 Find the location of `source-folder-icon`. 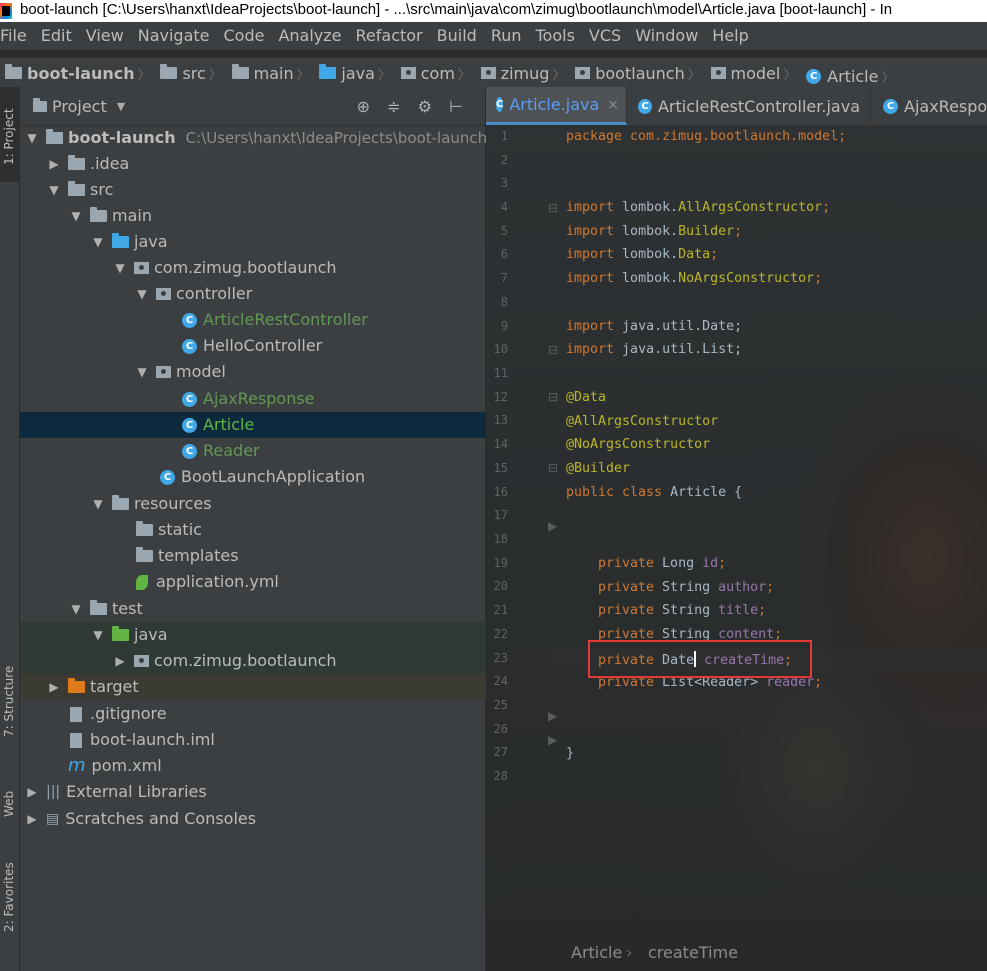

source-folder-icon is located at coordinates (120, 240).